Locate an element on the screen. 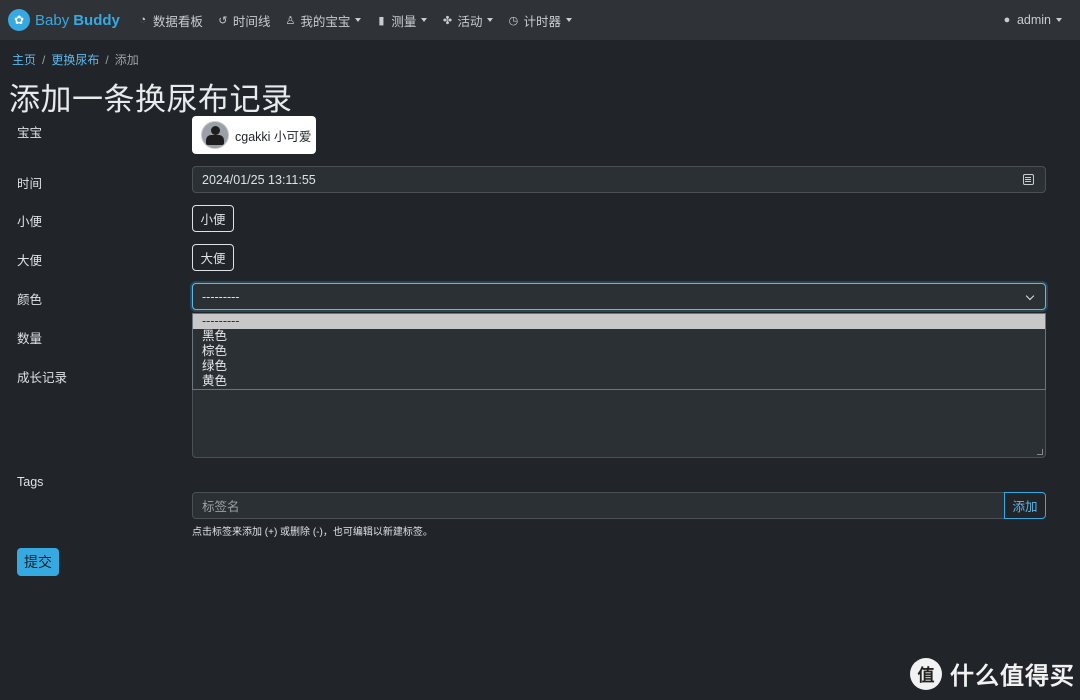 The width and height of the screenshot is (1080, 700). user-name: admin is located at coordinates (1033, 20).